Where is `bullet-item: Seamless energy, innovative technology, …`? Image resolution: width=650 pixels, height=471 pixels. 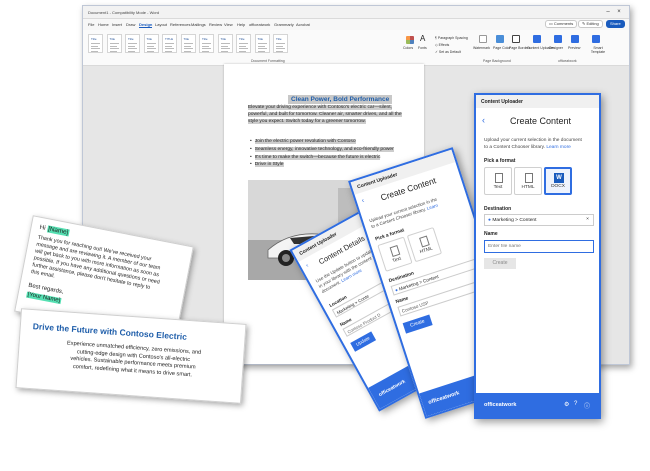
bullet-item: Seamless energy, innovative technology, … is located at coordinates (330, 150).